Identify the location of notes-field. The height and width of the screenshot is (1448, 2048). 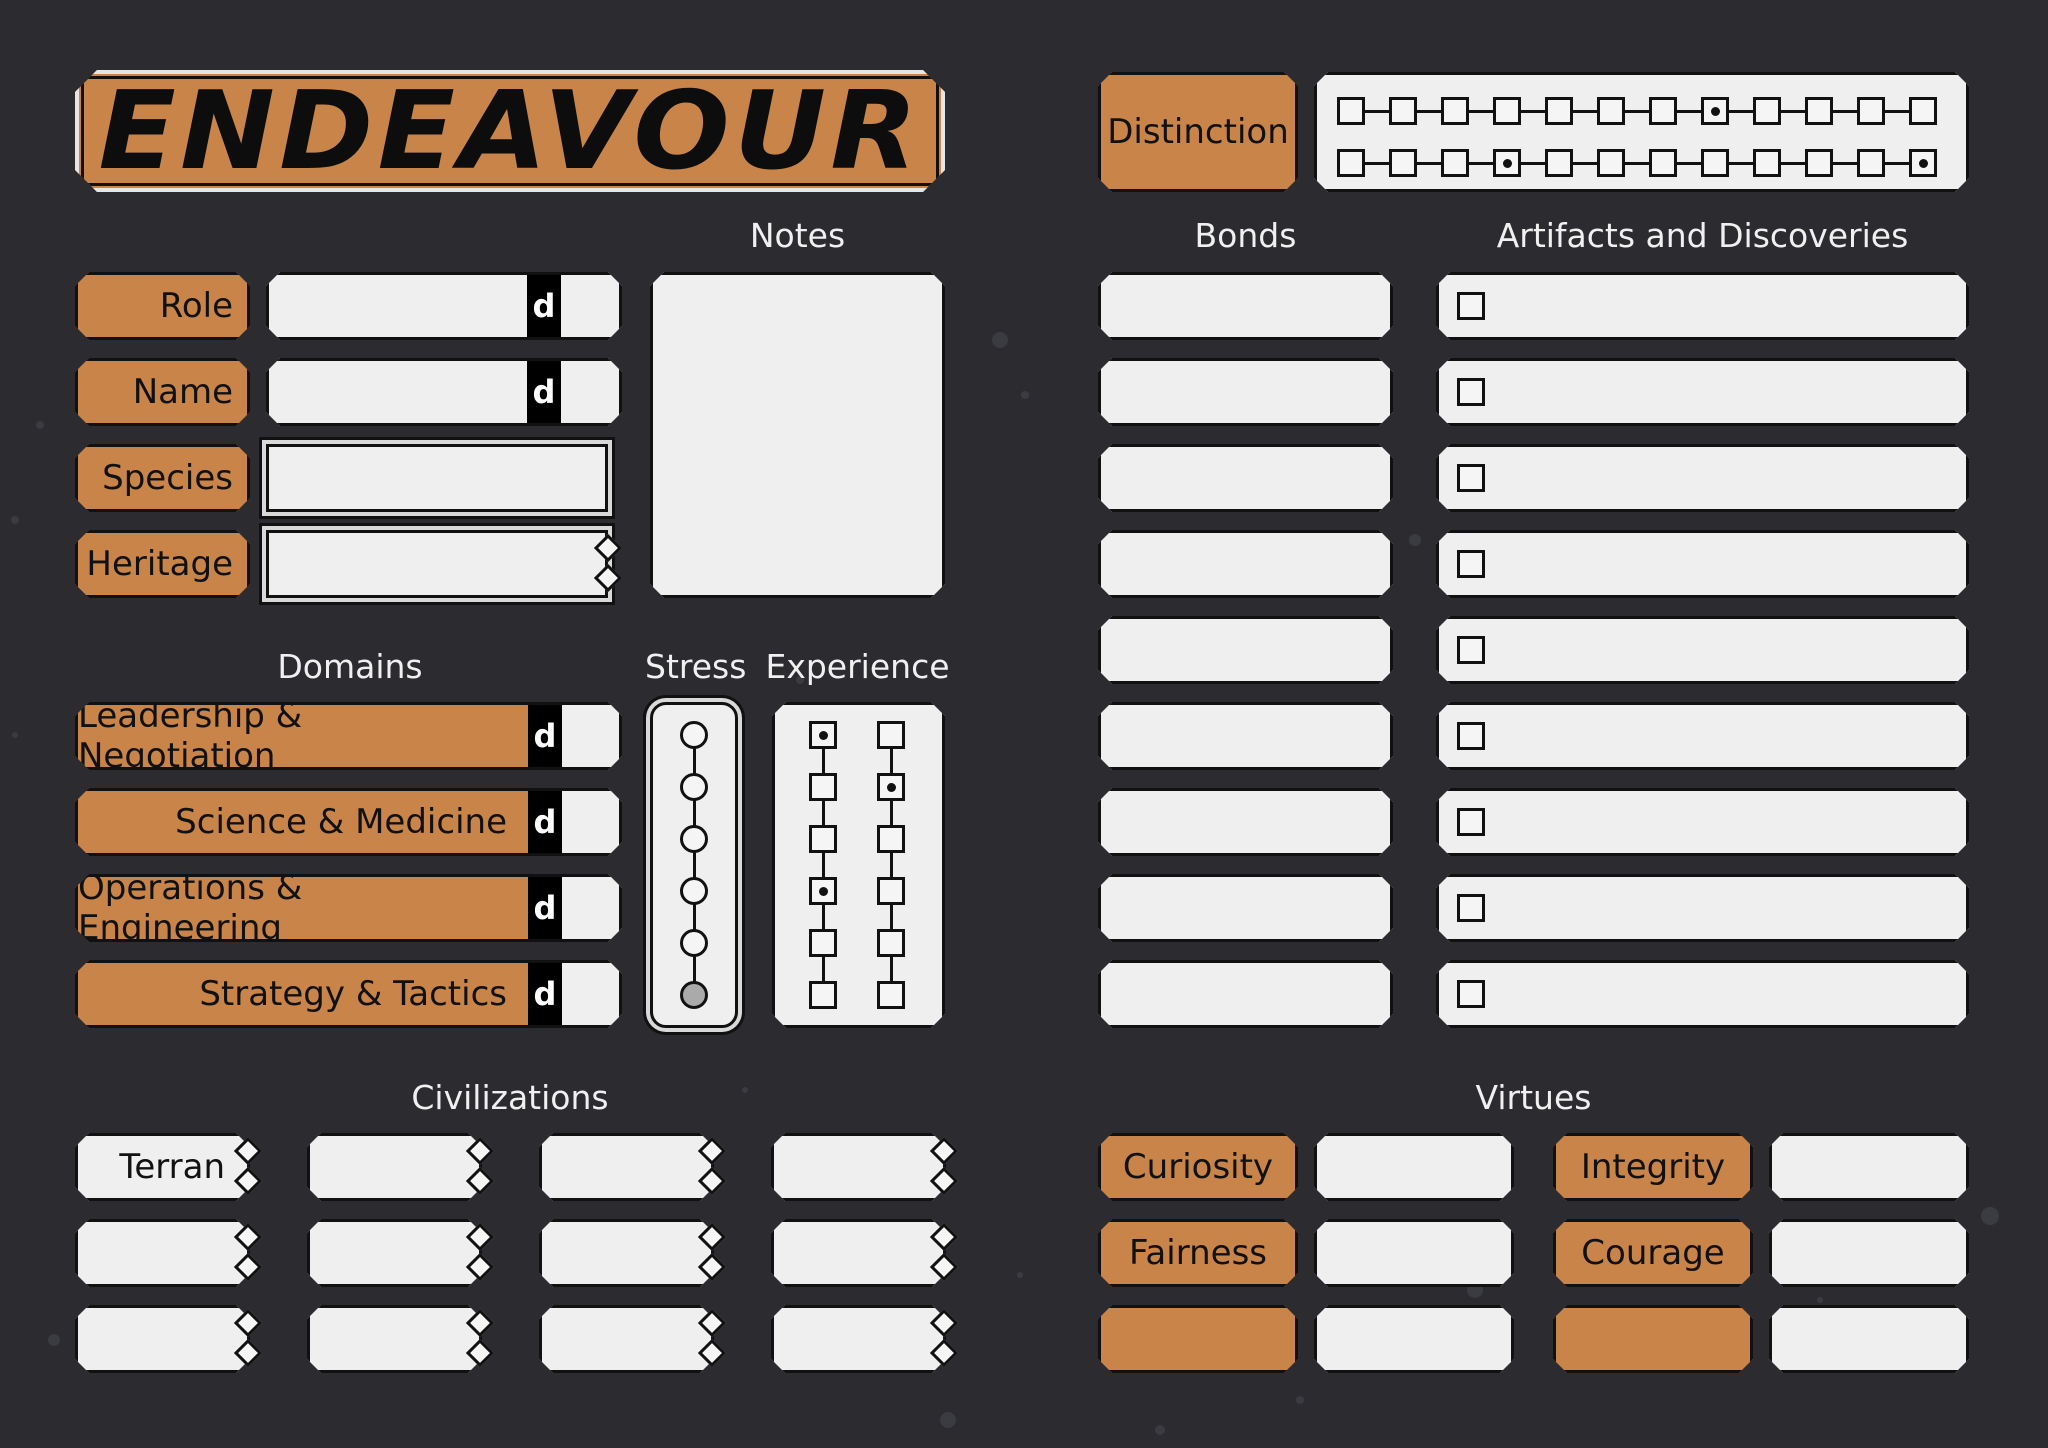
(797, 435).